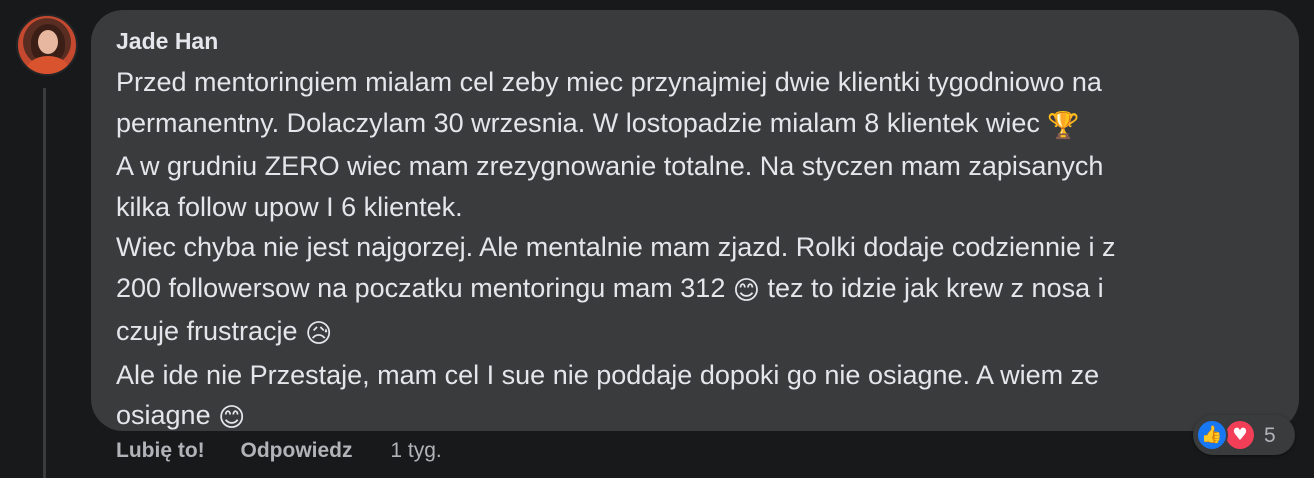 This screenshot has height=478, width=1314. I want to click on reaction-count: 5, so click(1270, 435).